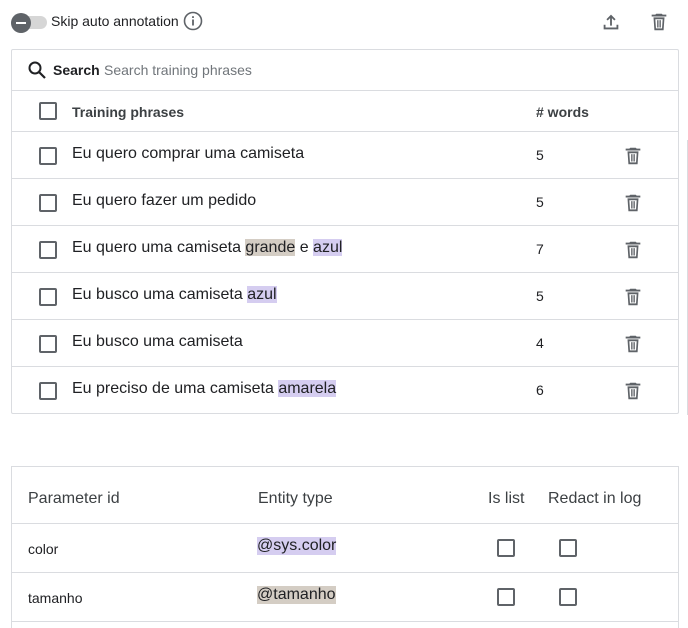 This screenshot has width=688, height=628. Describe the element at coordinates (540, 390) in the screenshot. I see `word-count: 6` at that location.